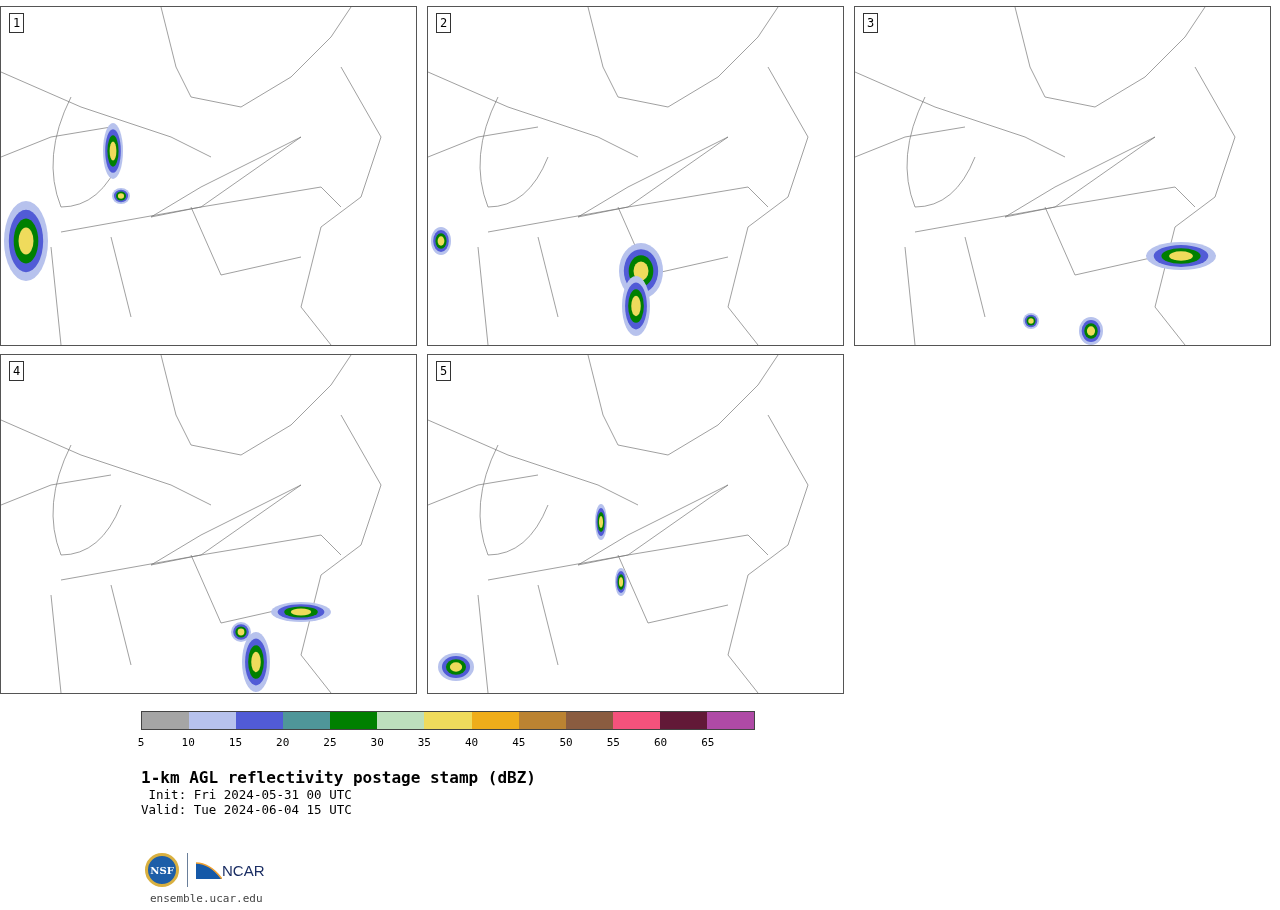  Describe the element at coordinates (444, 371) in the screenshot. I see `panel-number: 5` at that location.